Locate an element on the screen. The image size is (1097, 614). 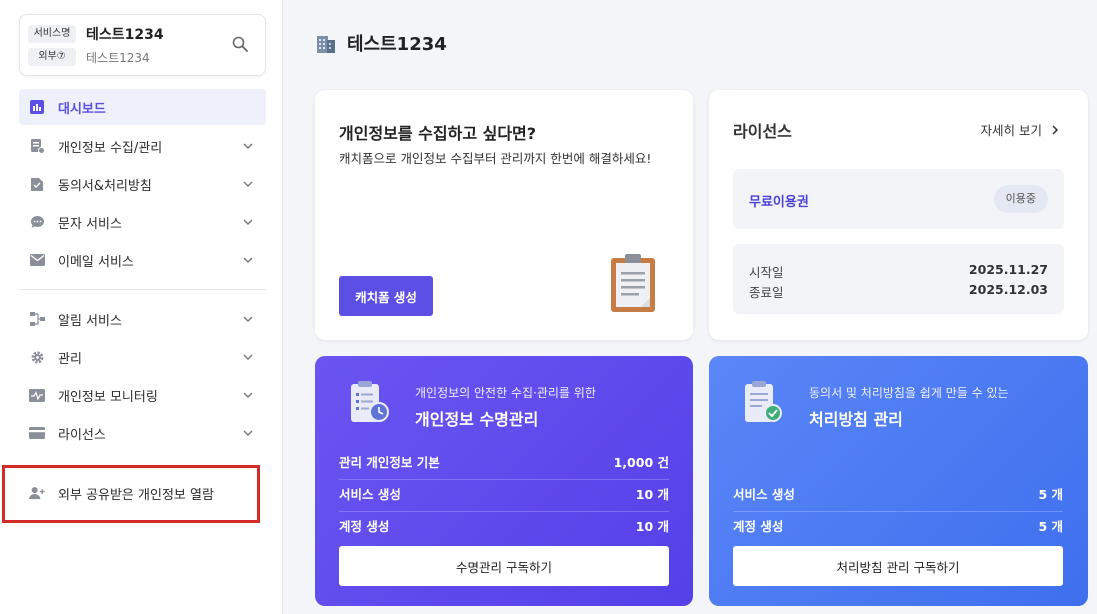
lifecycle-row: 계정 생성 10 개 is located at coordinates (504, 529).